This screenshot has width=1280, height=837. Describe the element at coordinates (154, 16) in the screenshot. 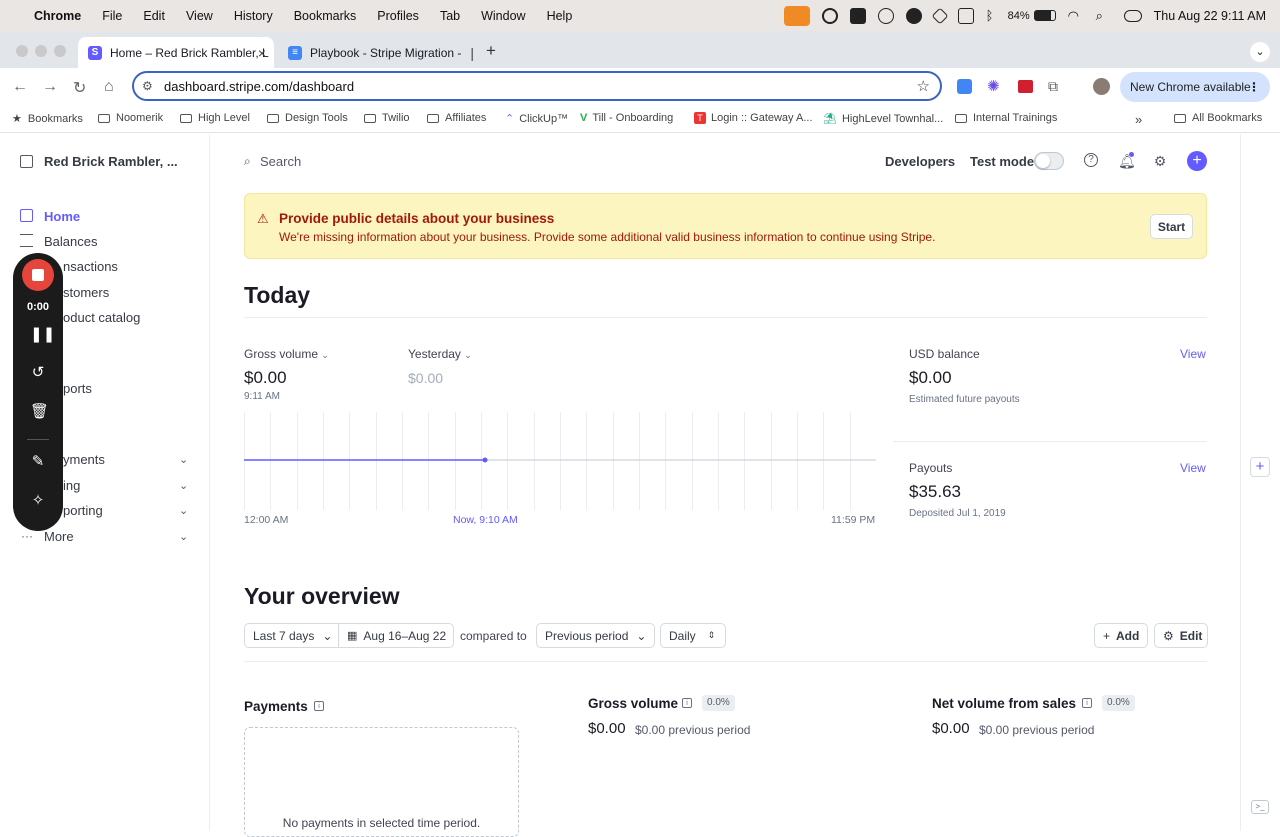

I see `menu-edit: Edit` at that location.